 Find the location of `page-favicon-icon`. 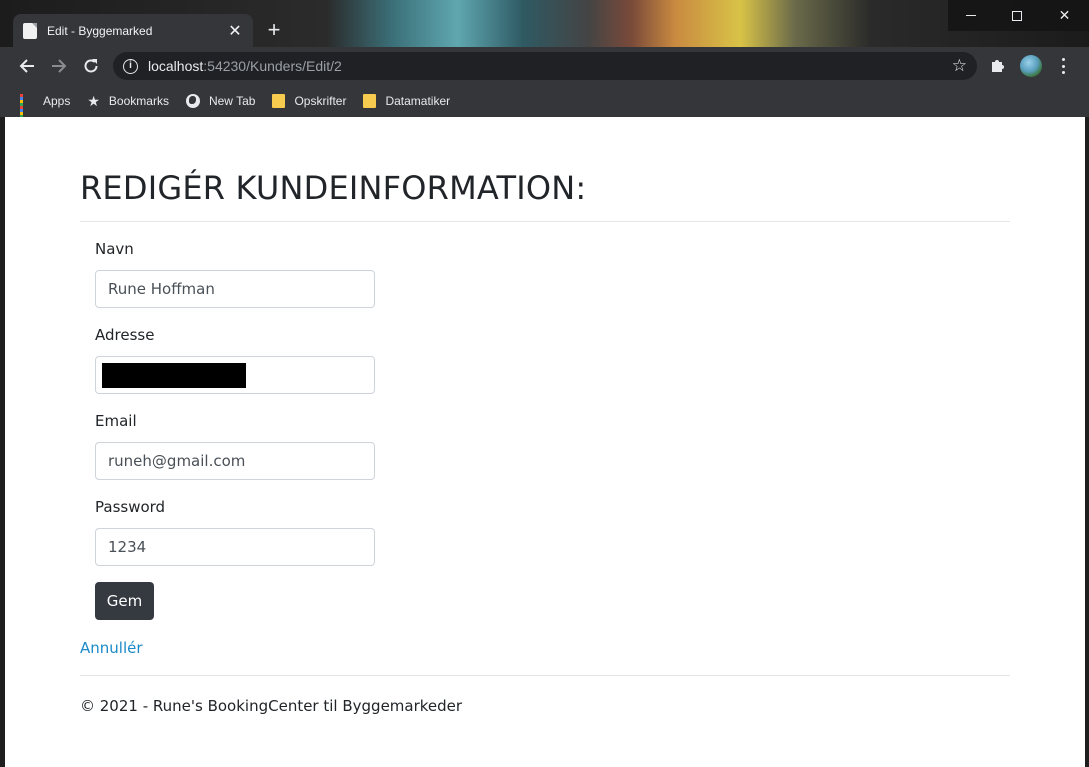

page-favicon-icon is located at coordinates (30, 30).